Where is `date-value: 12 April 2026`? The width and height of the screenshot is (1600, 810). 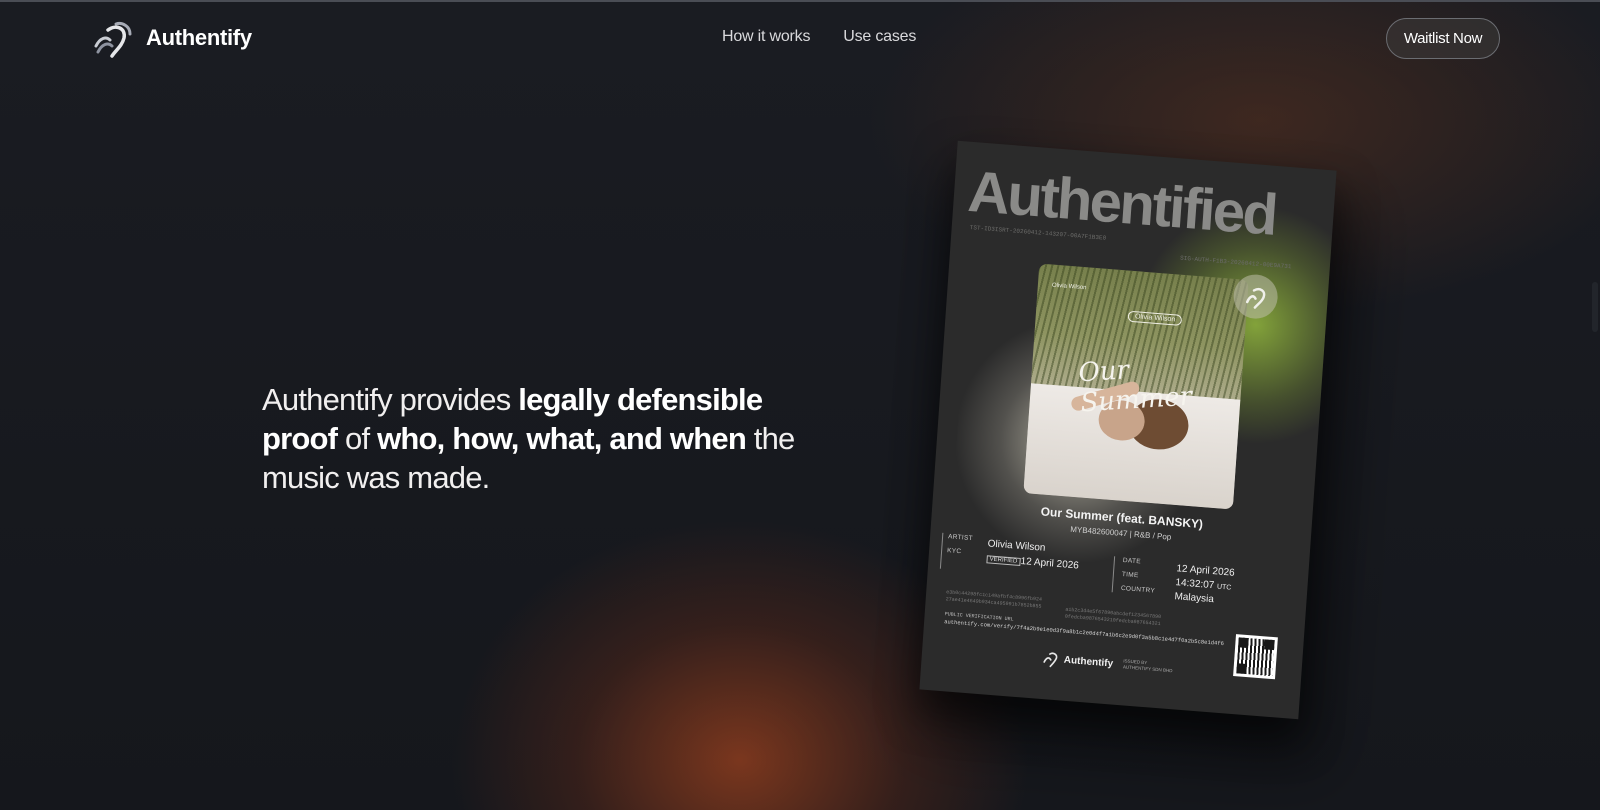
date-value: 12 April 2026 is located at coordinates (1206, 571).